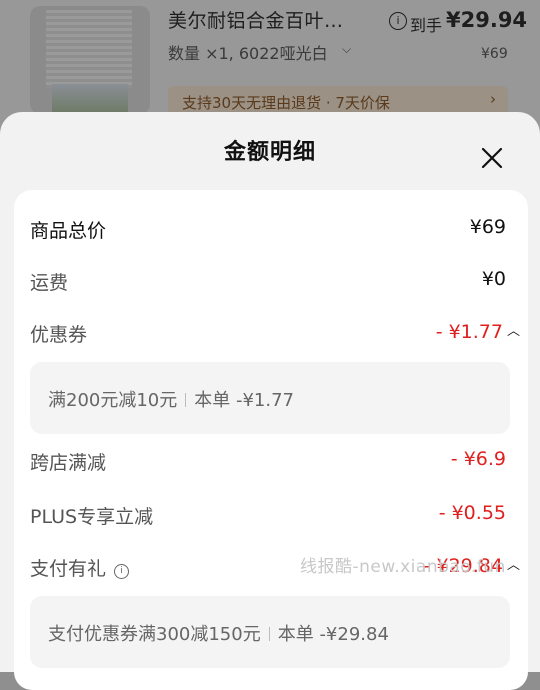 This screenshot has width=540, height=690. Describe the element at coordinates (244, 400) in the screenshot. I see `coupon-applied: 本单 -¥1.77` at that location.